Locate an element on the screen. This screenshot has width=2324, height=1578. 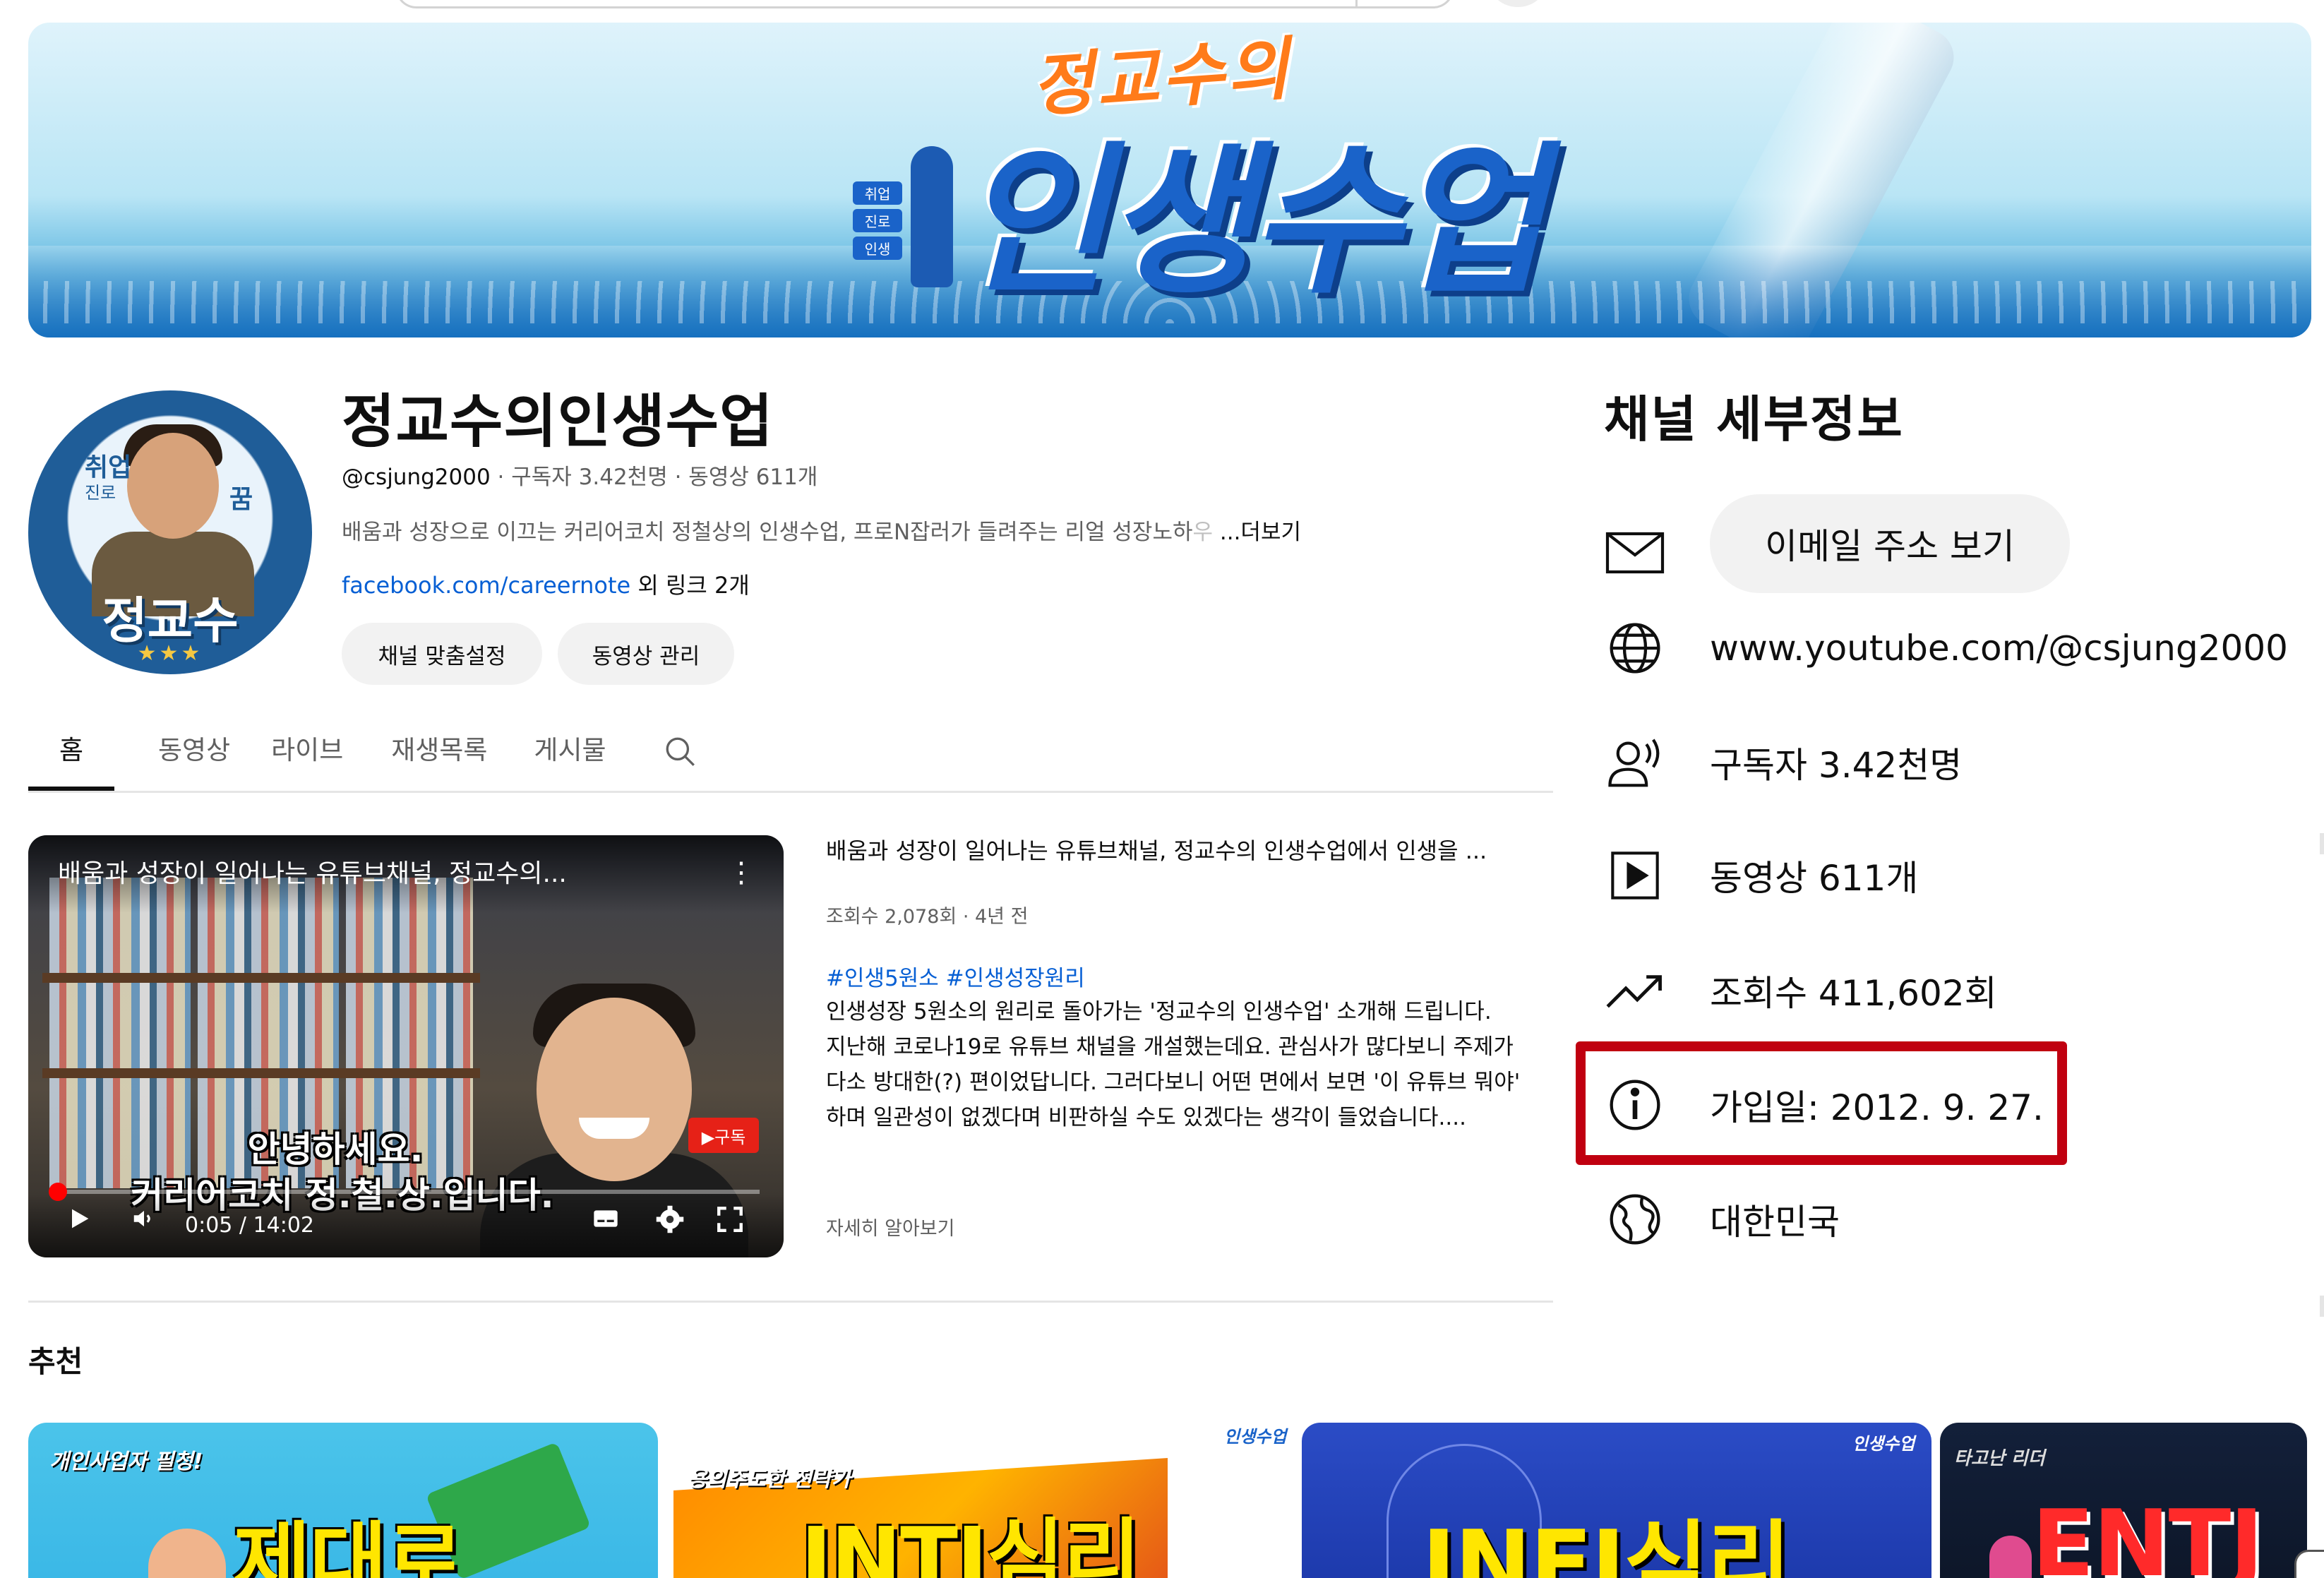
channel-tabs: 홈 동영상 라이브 재생목록 게시물 is located at coordinates (366, 752).